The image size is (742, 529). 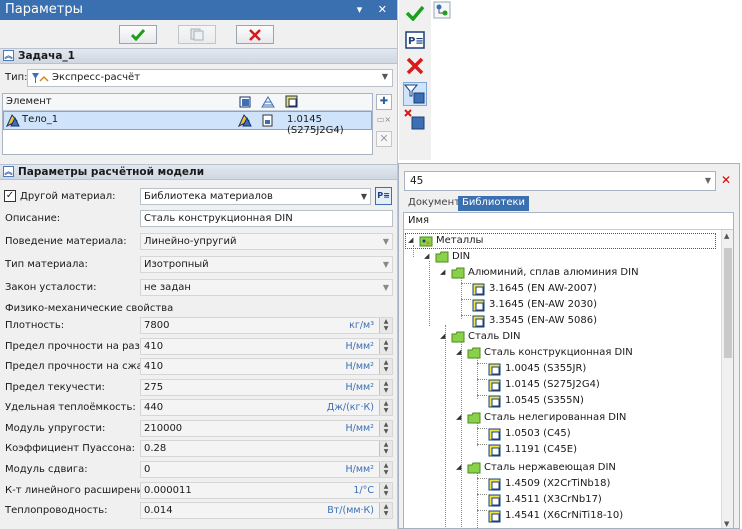 I want to click on tree-node-label: DIN, so click(x=461, y=256).